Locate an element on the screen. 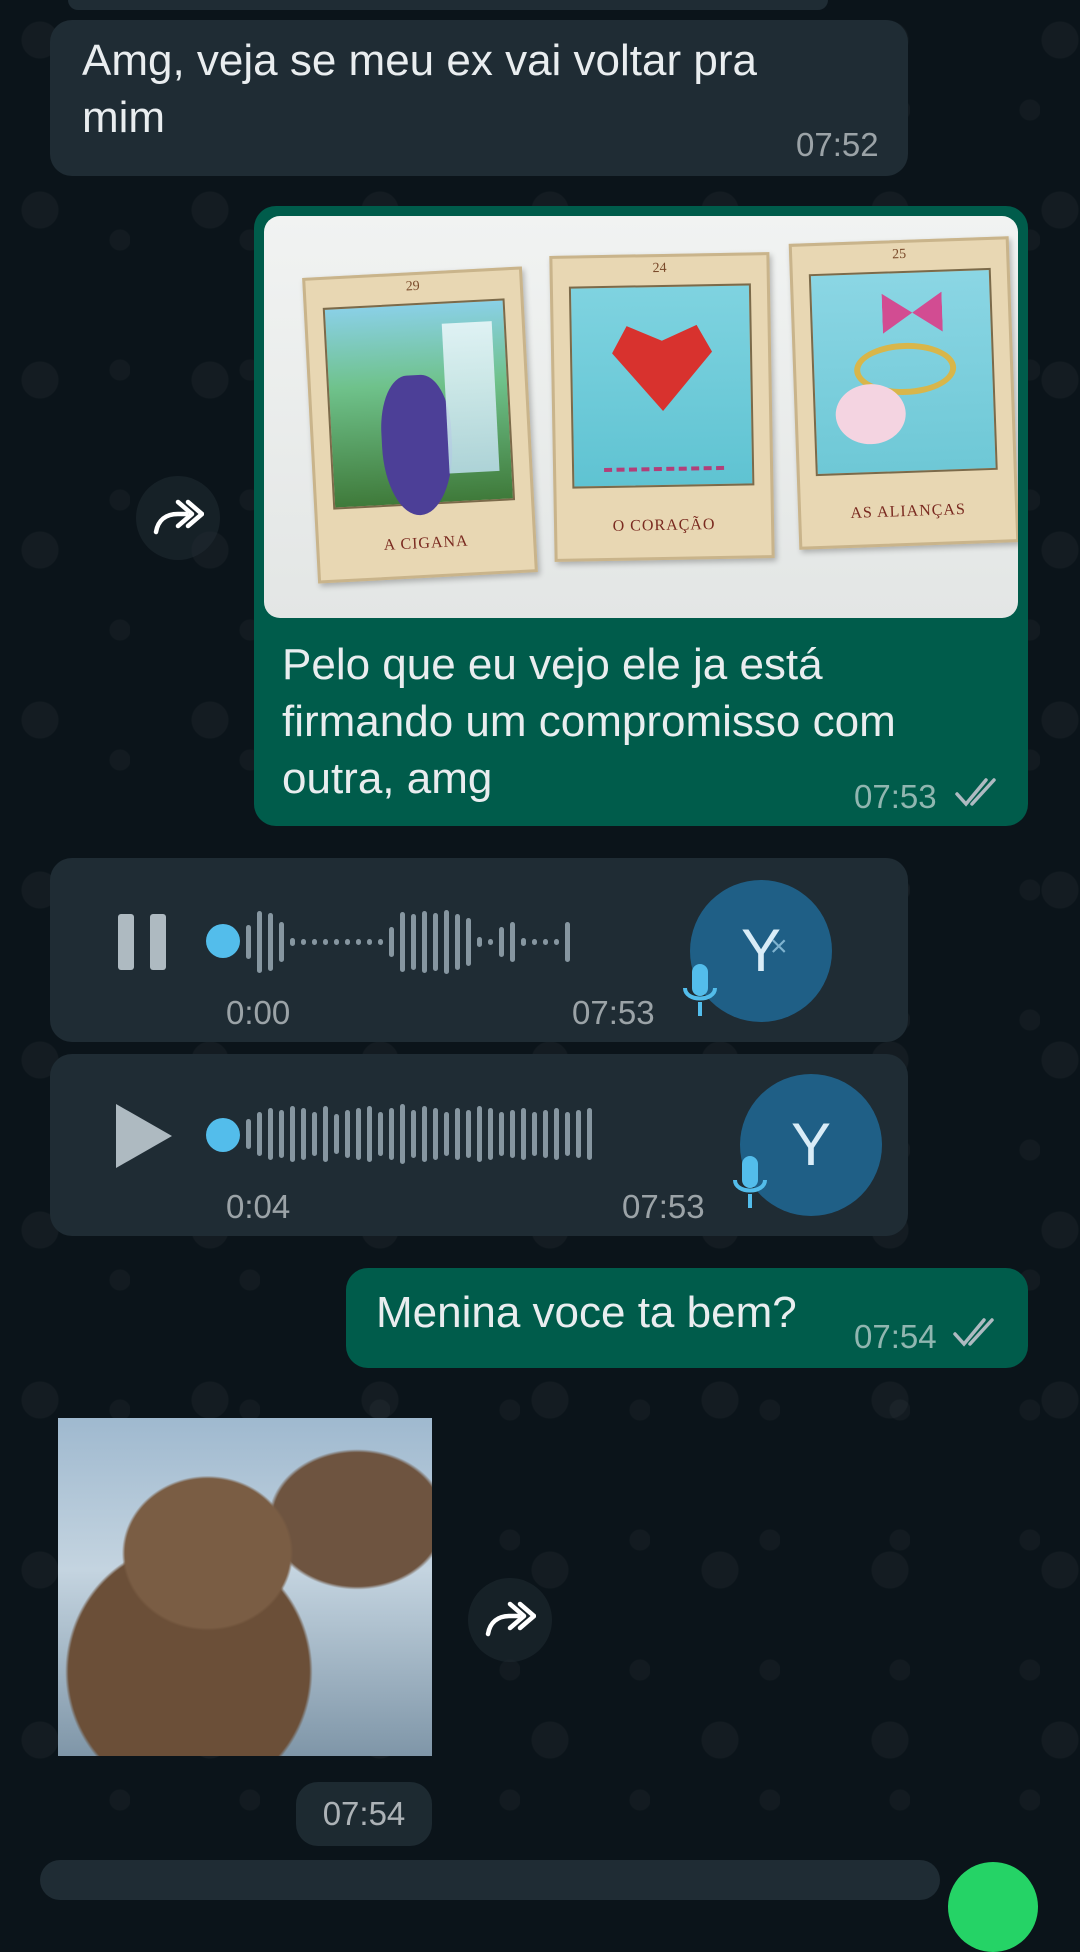 Image resolution: width=1080 pixels, height=1952 pixels. card-aliancas: 25 AS ALIANÇAS is located at coordinates (903, 393).